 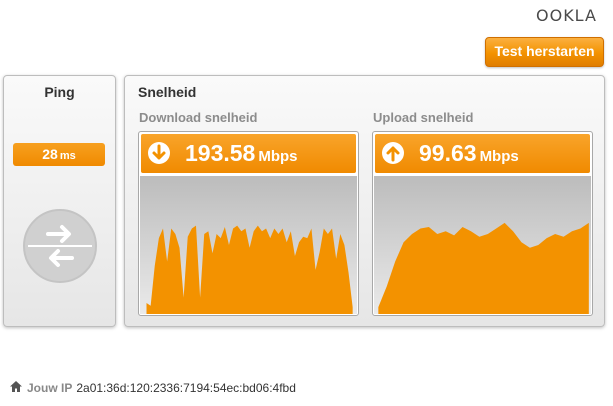 I want to click on ping-unit: ms, so click(x=67, y=156).